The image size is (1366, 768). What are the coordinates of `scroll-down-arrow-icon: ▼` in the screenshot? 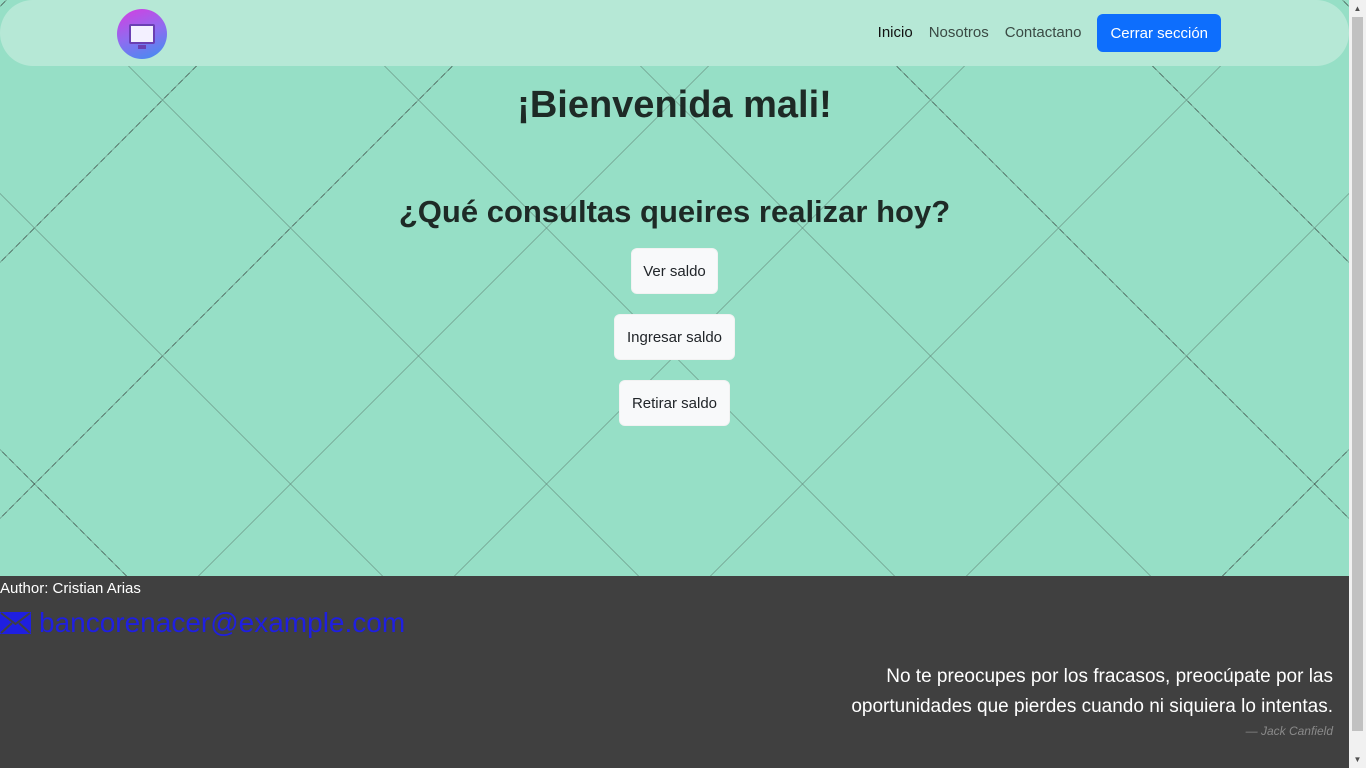 It's located at (1357, 759).